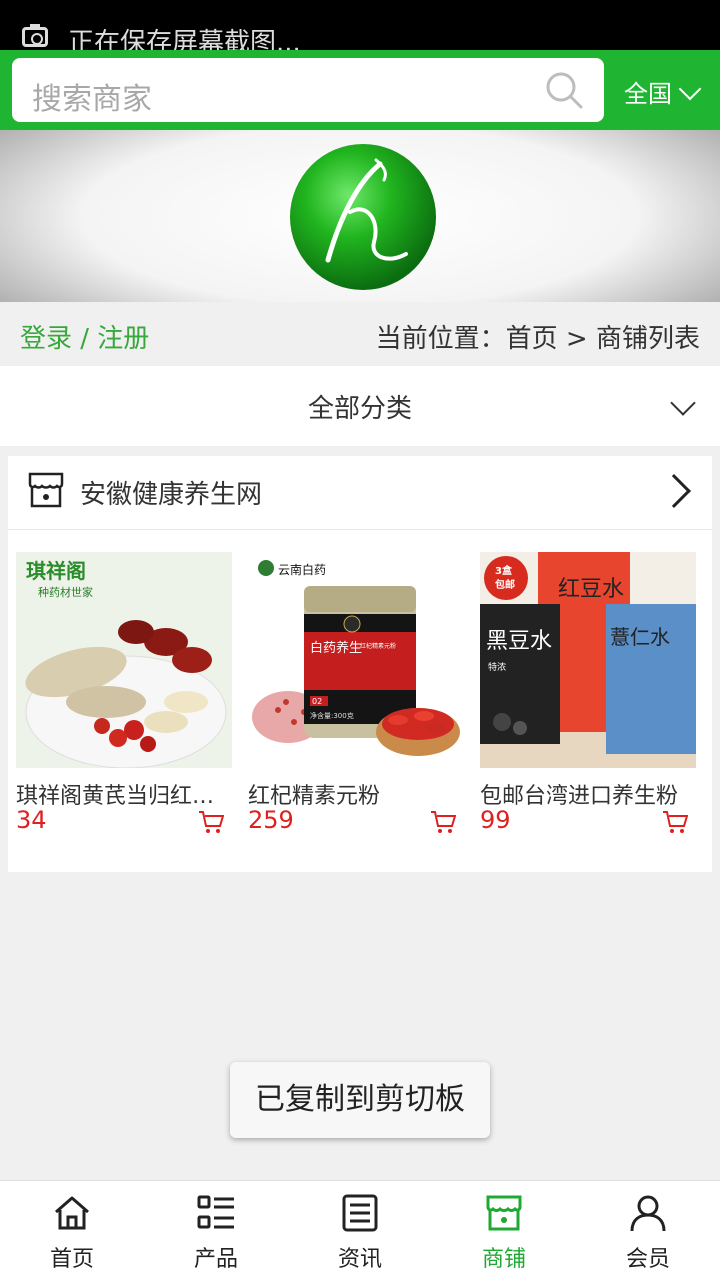 This screenshot has width=720, height=1280. I want to click on category-dropdown: 全部分类, so click(360, 406).